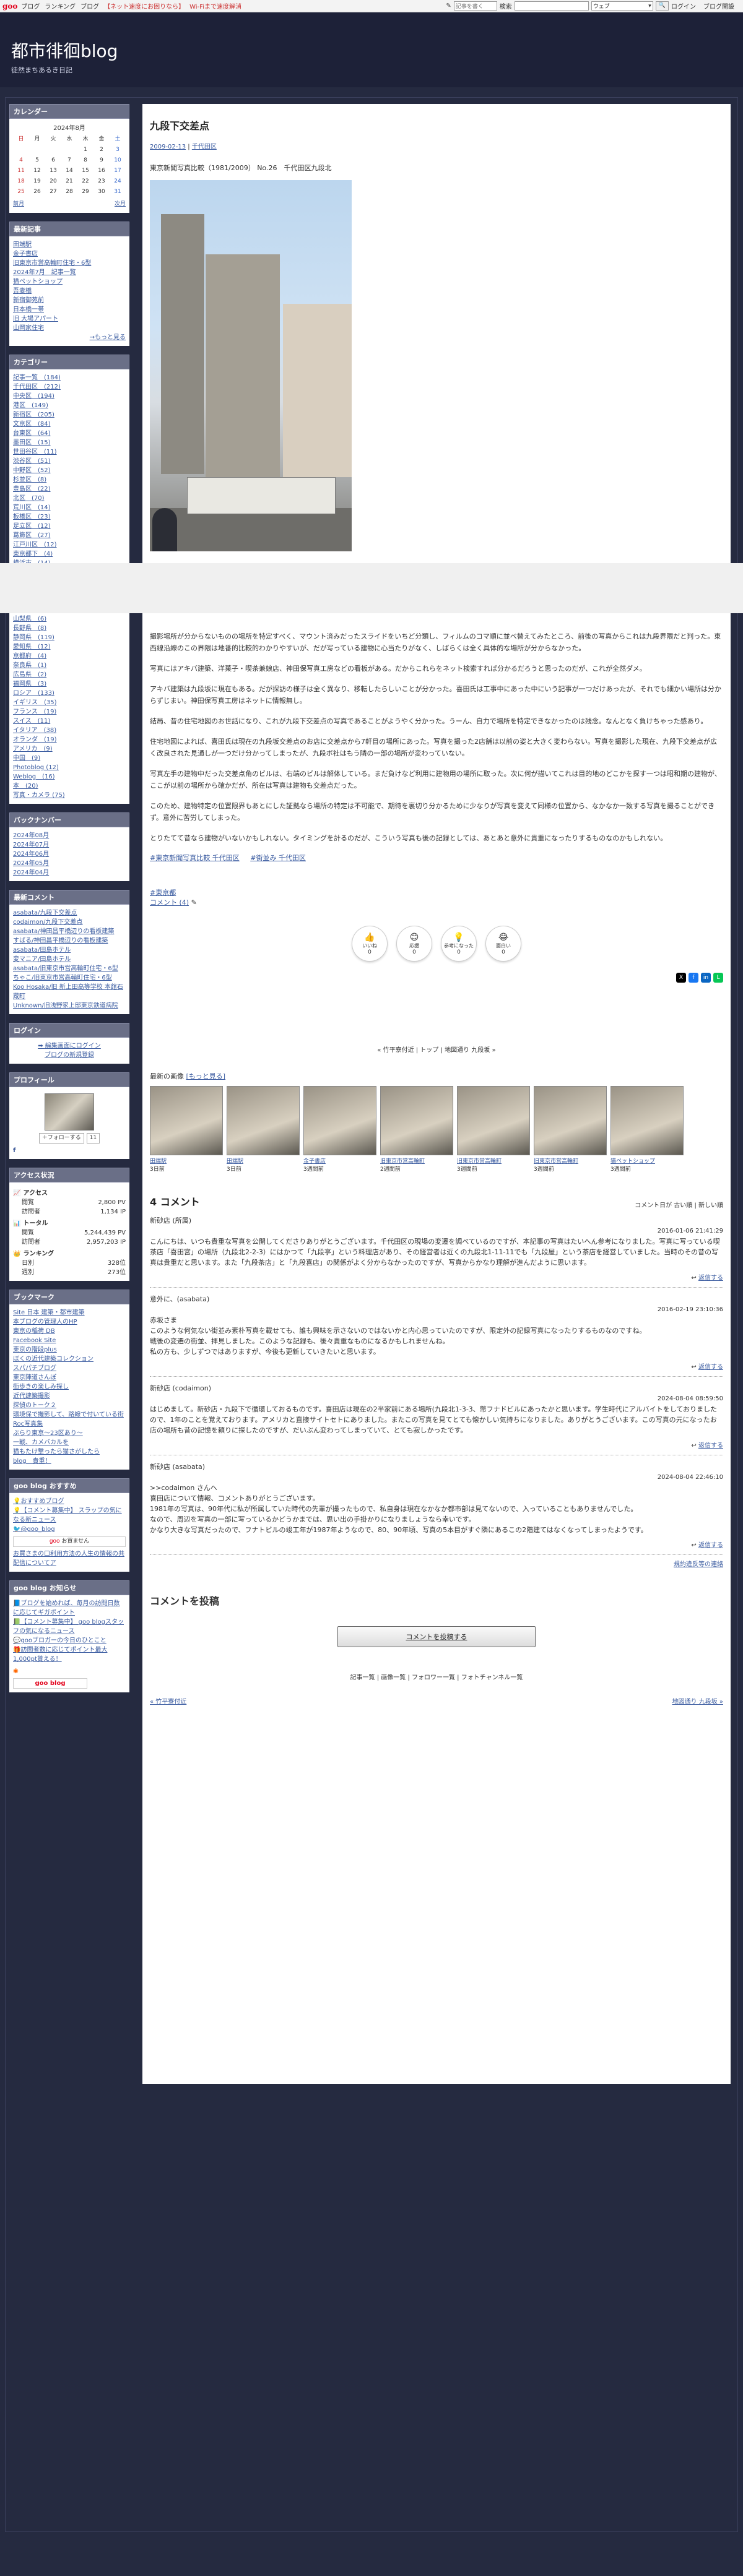 This screenshot has width=743, height=2576. I want to click on recent-post-item: 田端駅, so click(69, 244).